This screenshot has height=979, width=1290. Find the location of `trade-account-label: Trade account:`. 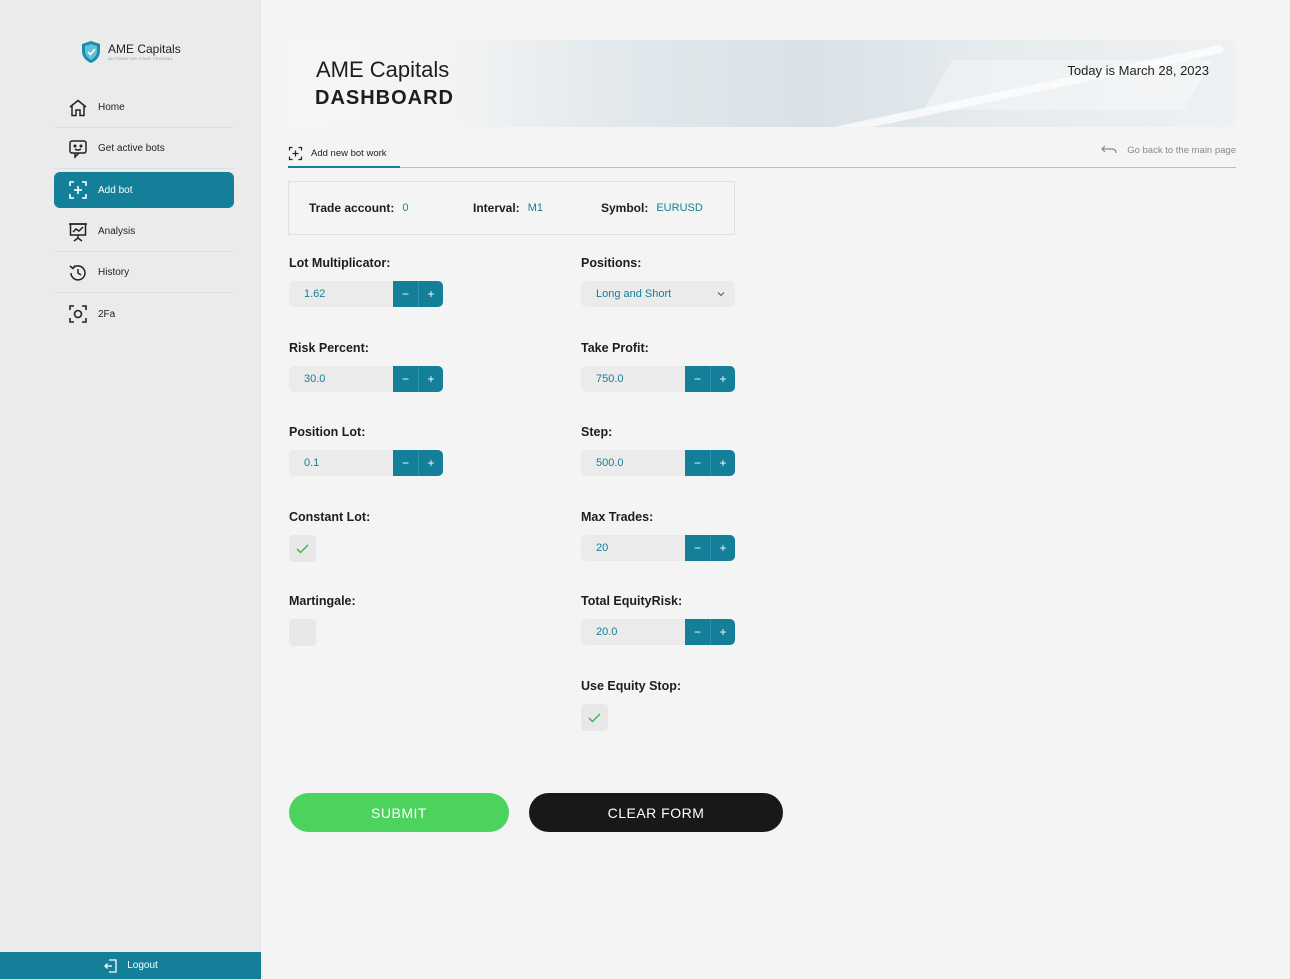

trade-account-label: Trade account: is located at coordinates (352, 208).